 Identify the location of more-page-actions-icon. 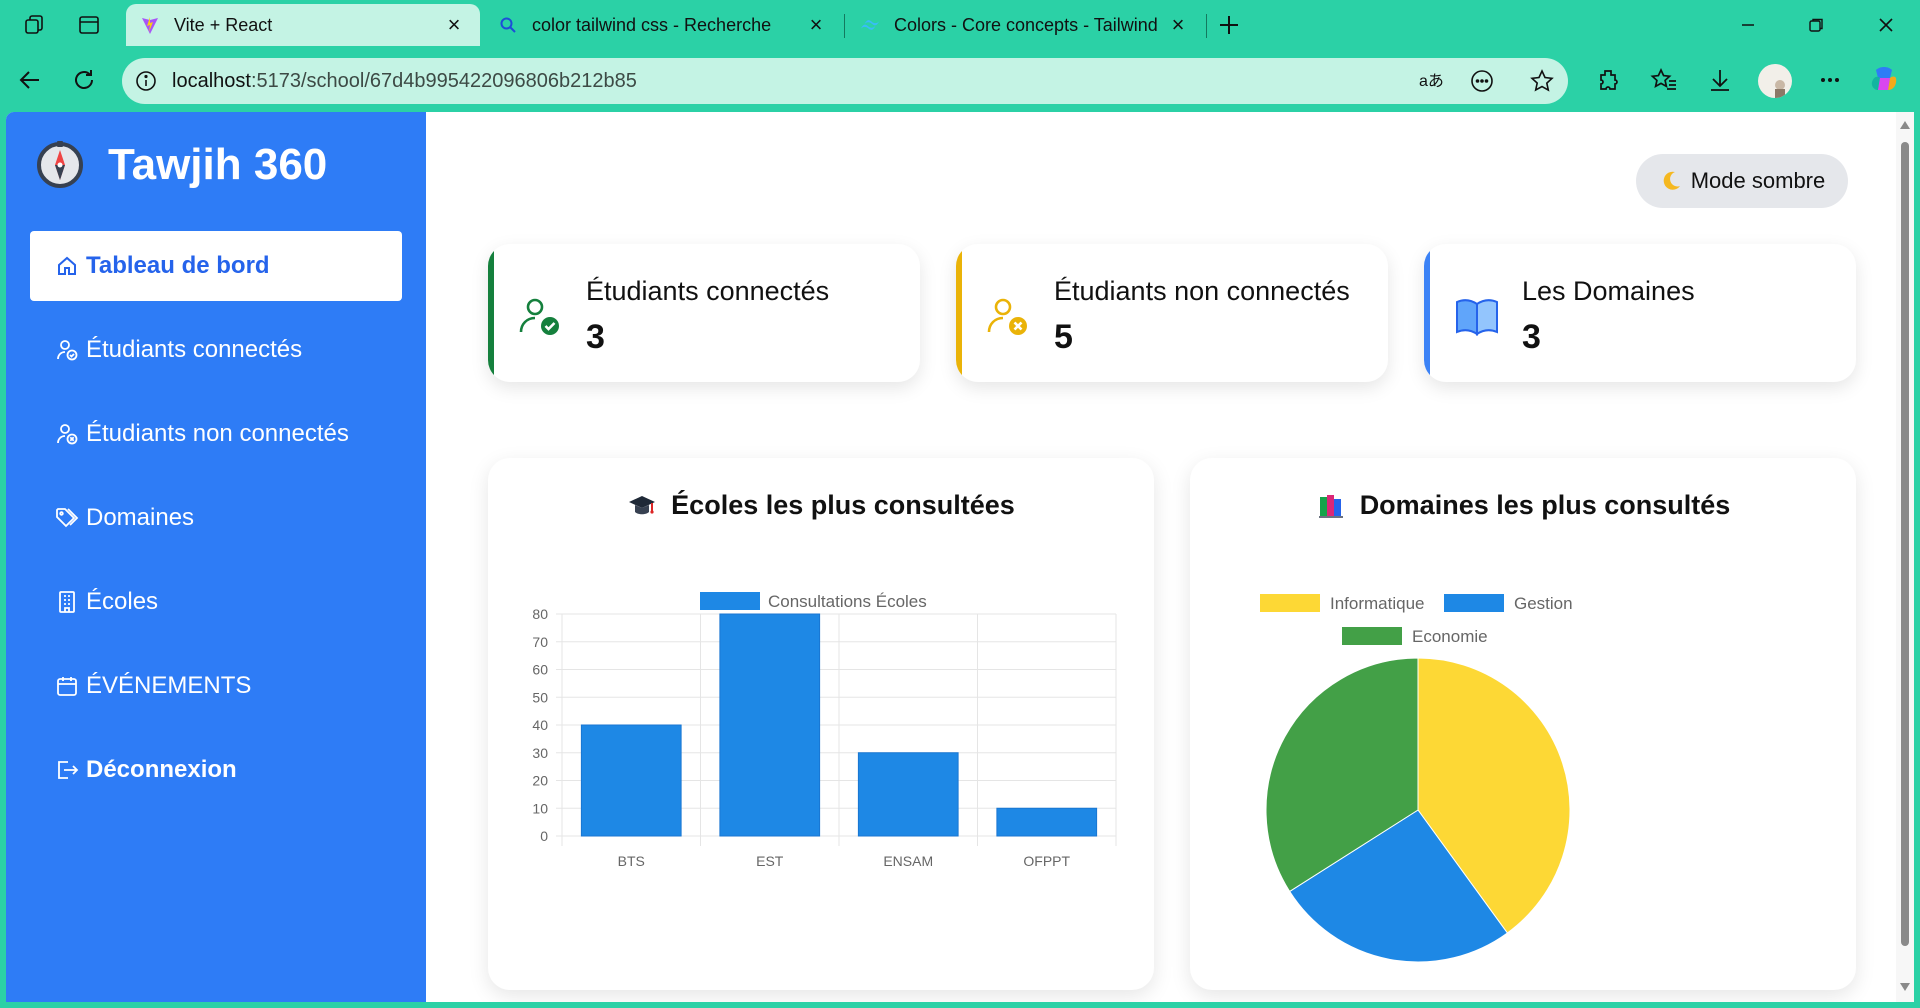
(1482, 81).